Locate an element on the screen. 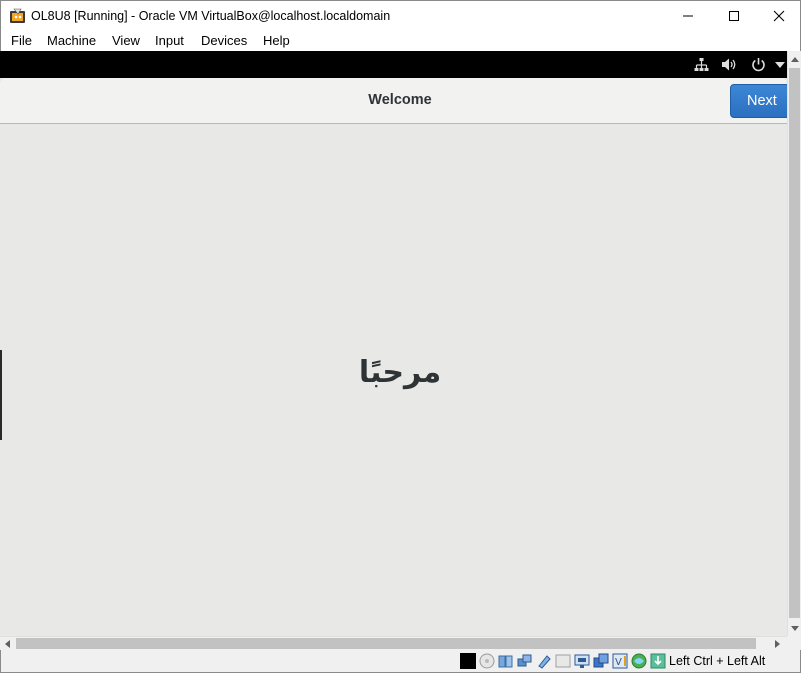 The width and height of the screenshot is (801, 673). mouse-integration-icon is located at coordinates (658, 661).